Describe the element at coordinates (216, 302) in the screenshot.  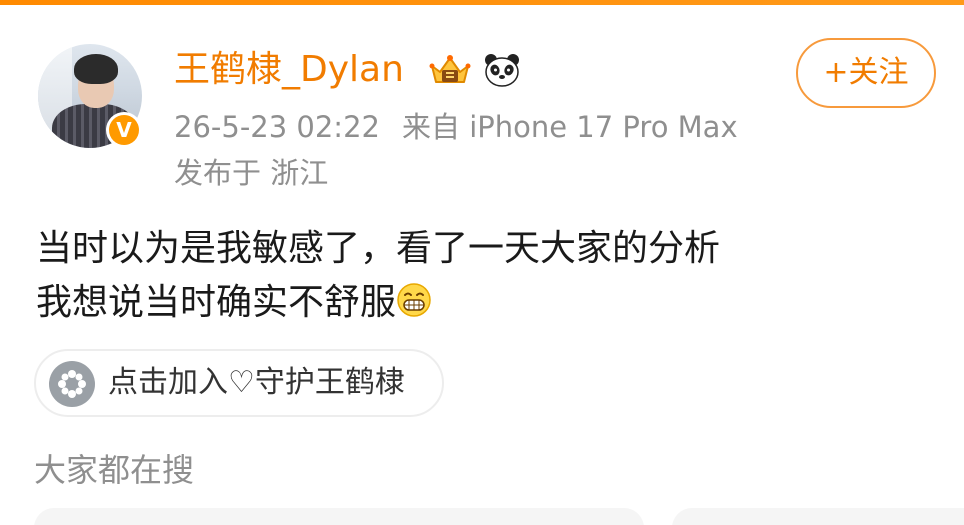
I see `post-line-2-text: 我想说当时确实不舒服` at that location.